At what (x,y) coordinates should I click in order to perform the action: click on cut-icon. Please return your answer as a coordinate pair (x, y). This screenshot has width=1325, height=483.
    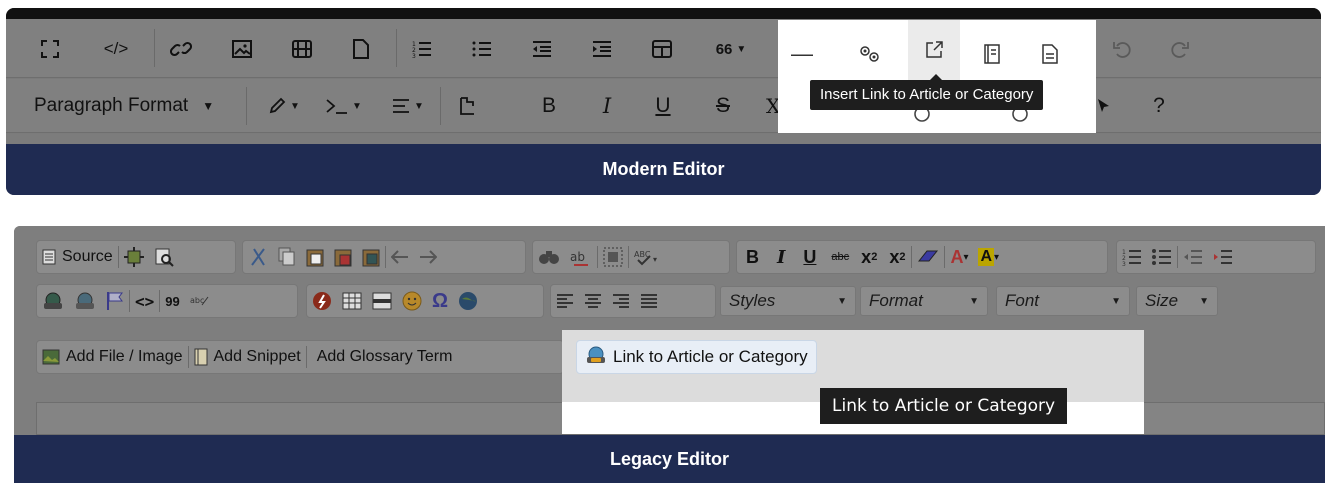
    Looking at the image, I should click on (258, 257).